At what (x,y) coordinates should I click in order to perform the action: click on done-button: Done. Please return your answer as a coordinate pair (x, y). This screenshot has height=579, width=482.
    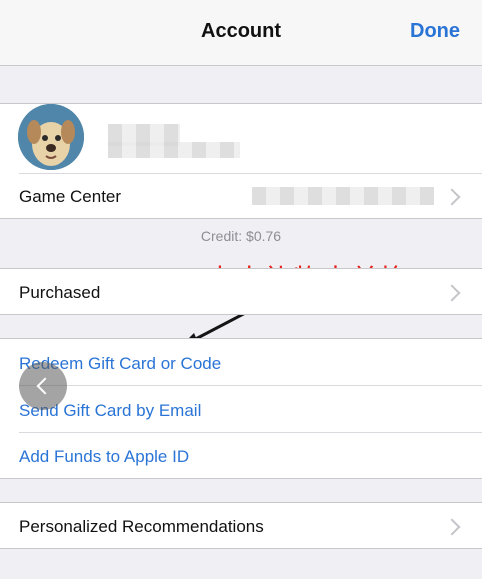
    Looking at the image, I should click on (435, 31).